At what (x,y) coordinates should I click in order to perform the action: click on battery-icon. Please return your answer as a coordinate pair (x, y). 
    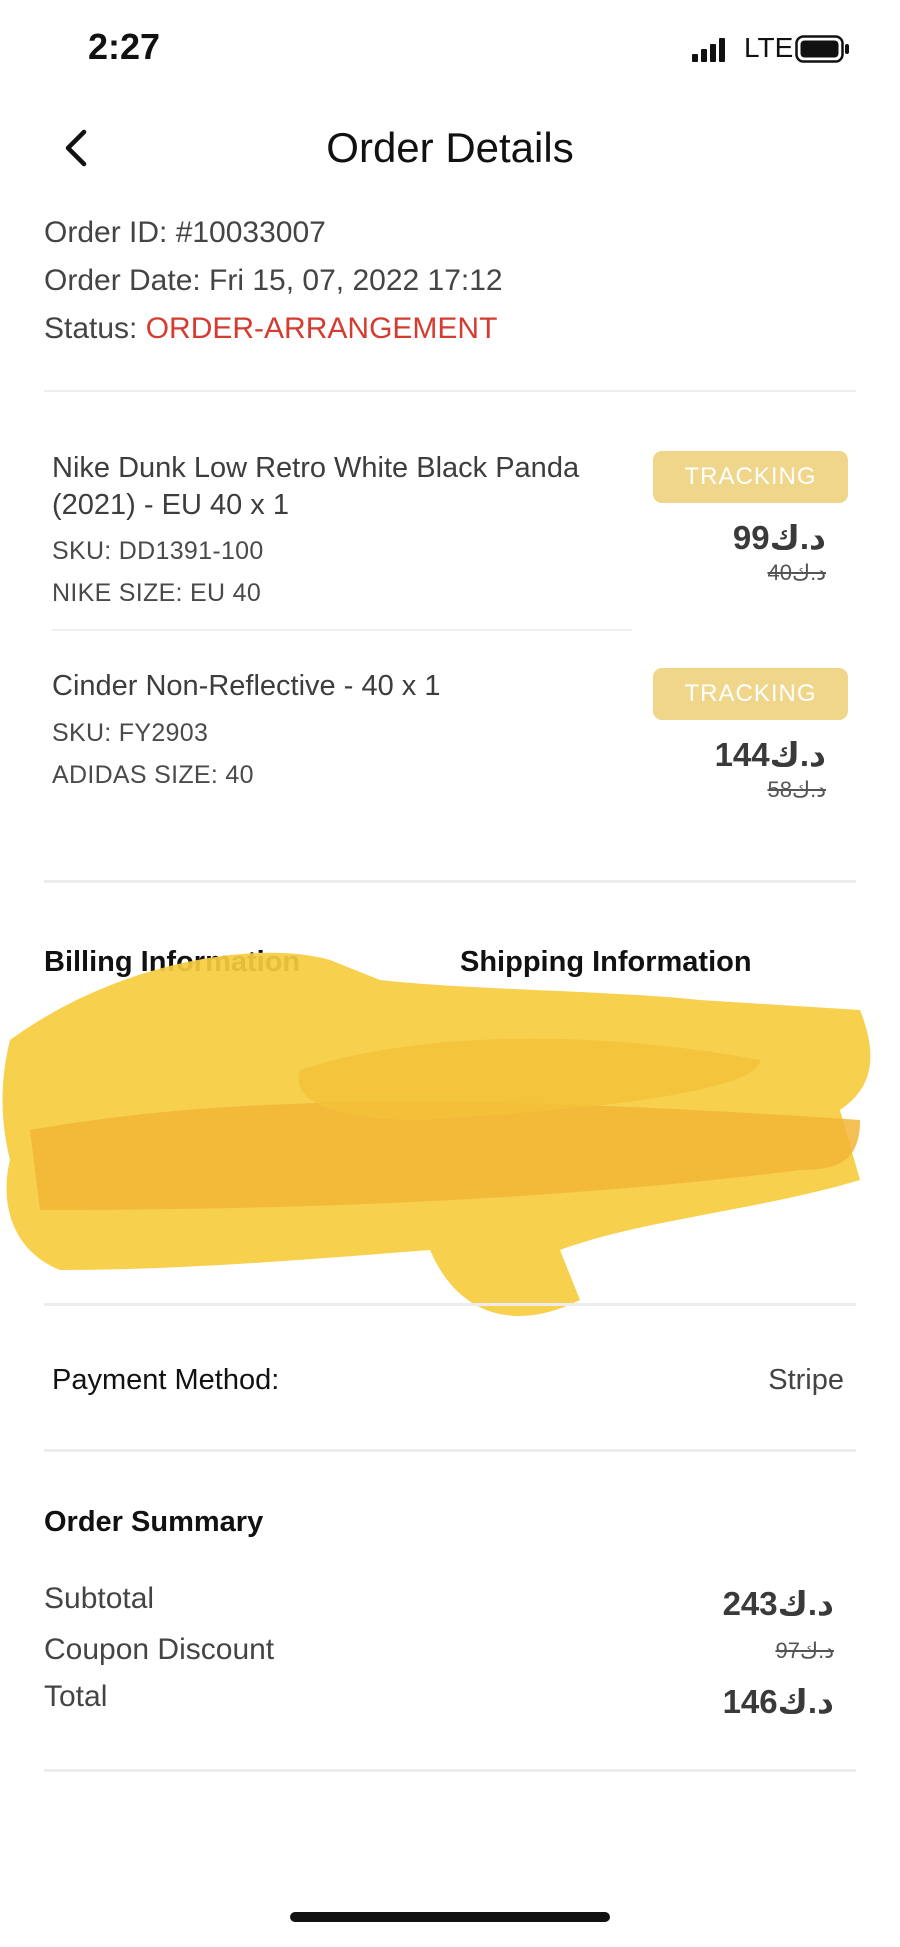
    Looking at the image, I should click on (822, 49).